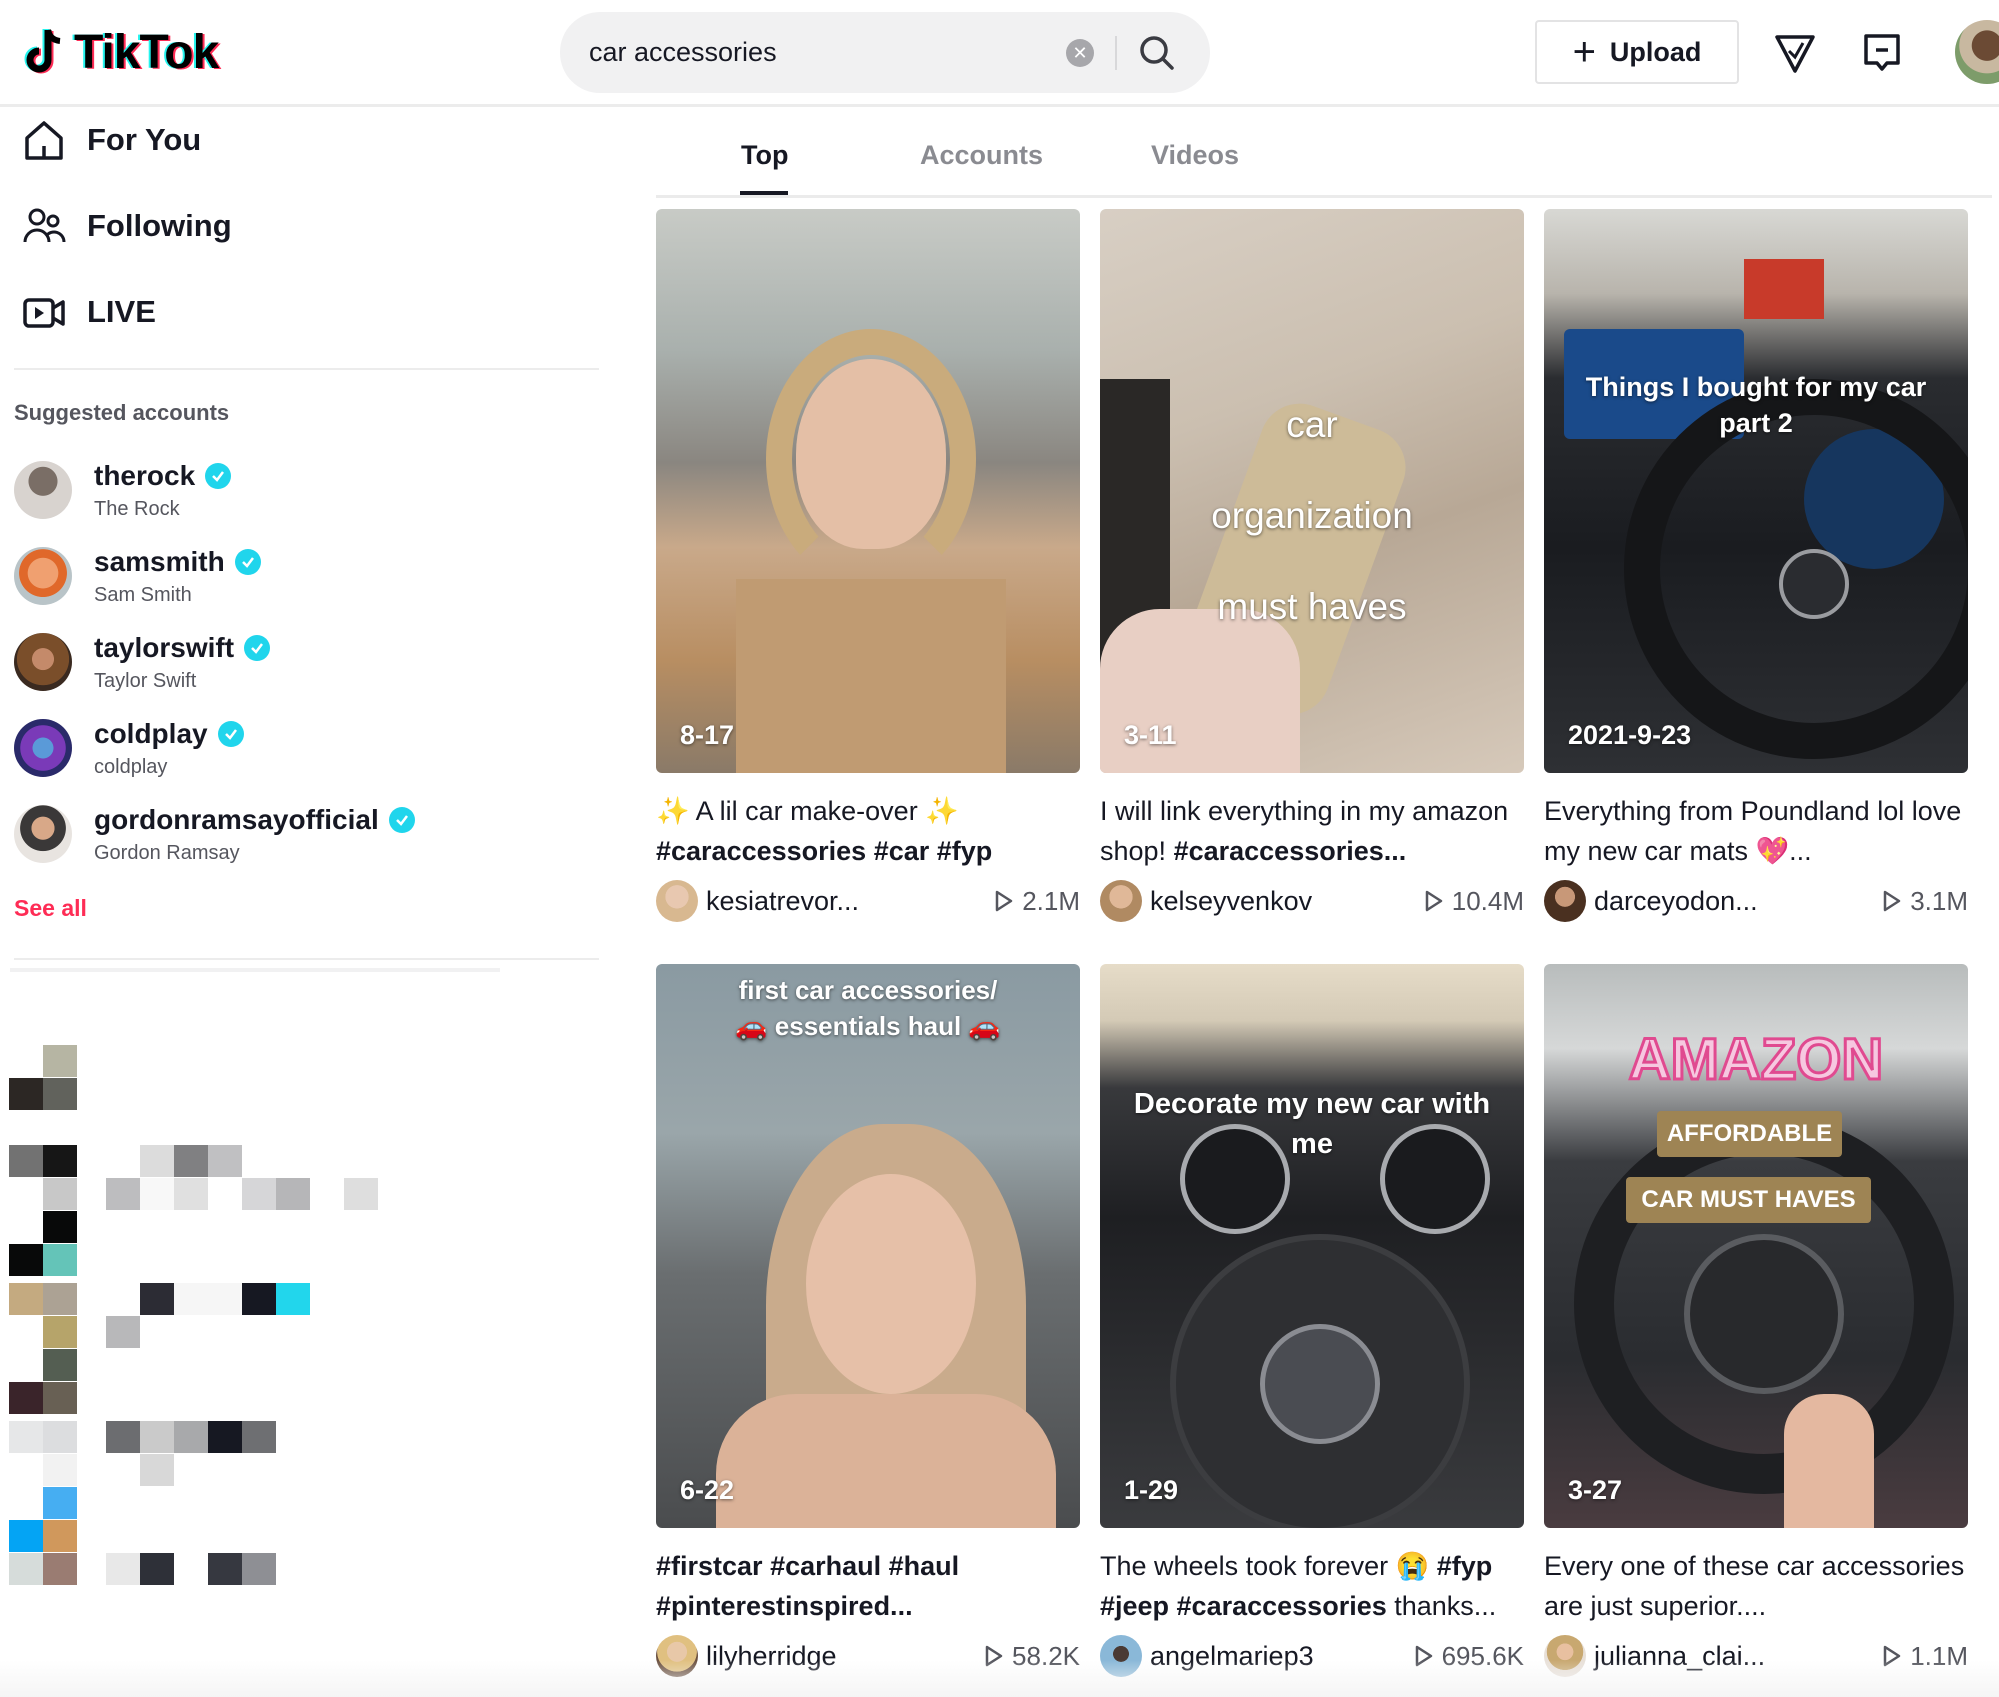  What do you see at coordinates (764, 193) in the screenshot?
I see `active-tab-indicator` at bounding box center [764, 193].